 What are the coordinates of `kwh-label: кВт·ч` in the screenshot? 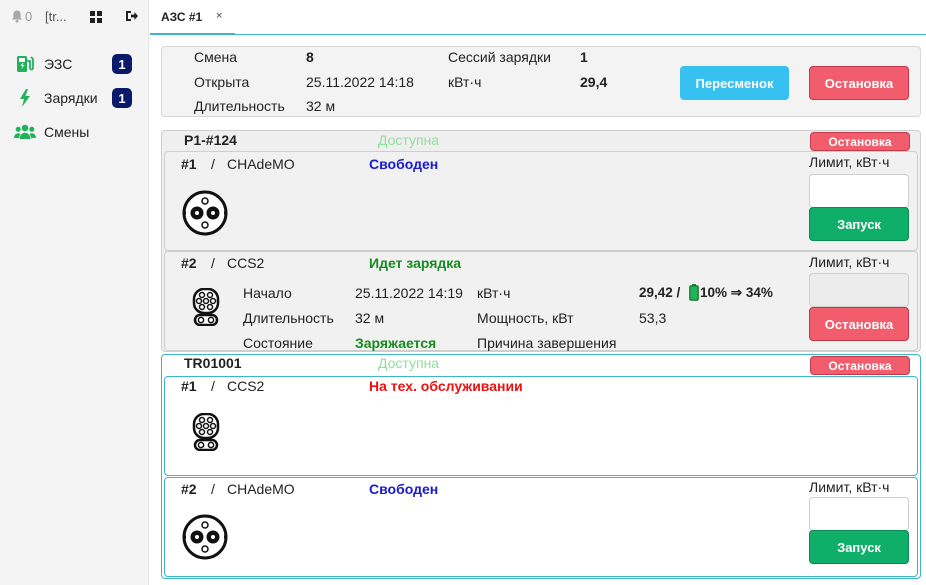 It's located at (465, 82).